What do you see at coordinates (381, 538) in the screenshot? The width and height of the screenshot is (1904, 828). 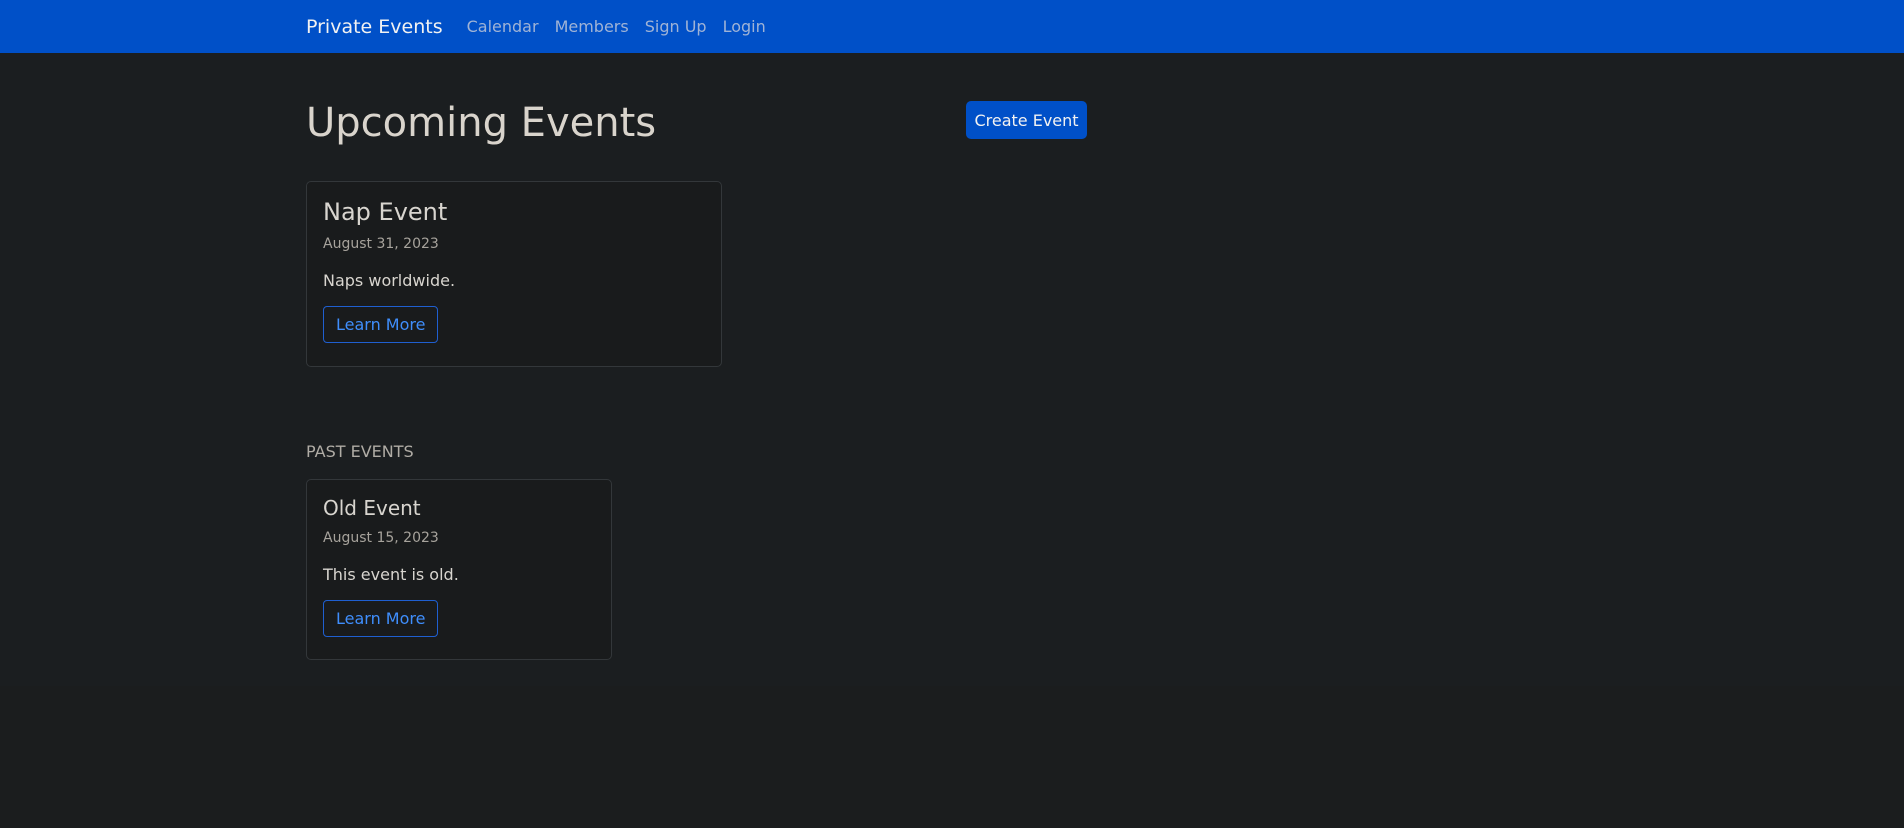 I see `event-date: August 15, 2023` at bounding box center [381, 538].